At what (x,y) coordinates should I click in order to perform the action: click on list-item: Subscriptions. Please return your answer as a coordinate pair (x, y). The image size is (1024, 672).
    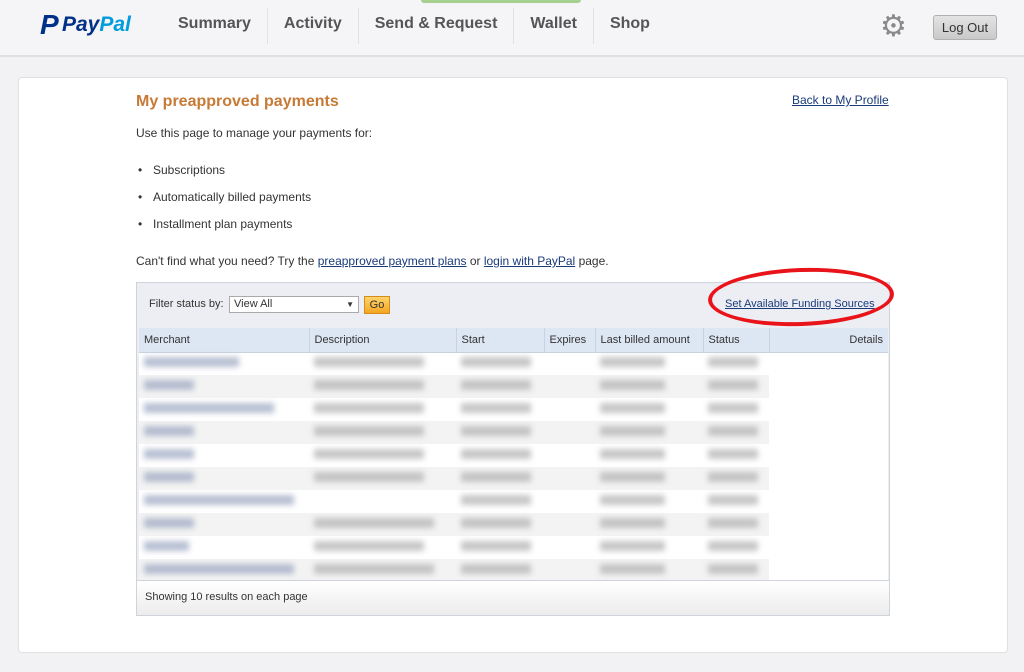
    Looking at the image, I should click on (223, 176).